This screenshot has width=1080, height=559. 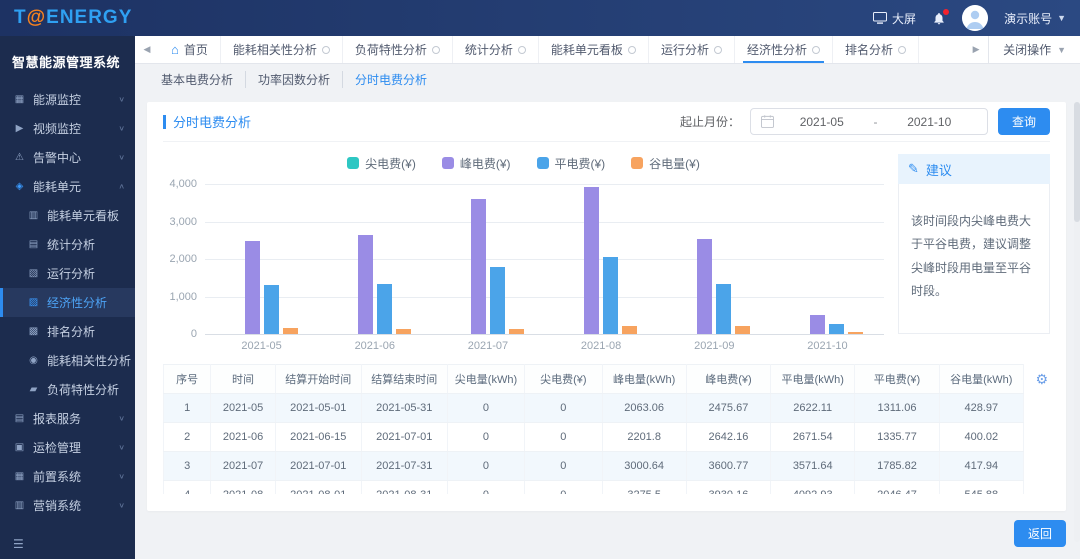 What do you see at coordinates (252, 287) in the screenshot?
I see `bar-峰电费(¥)-2021-05` at bounding box center [252, 287].